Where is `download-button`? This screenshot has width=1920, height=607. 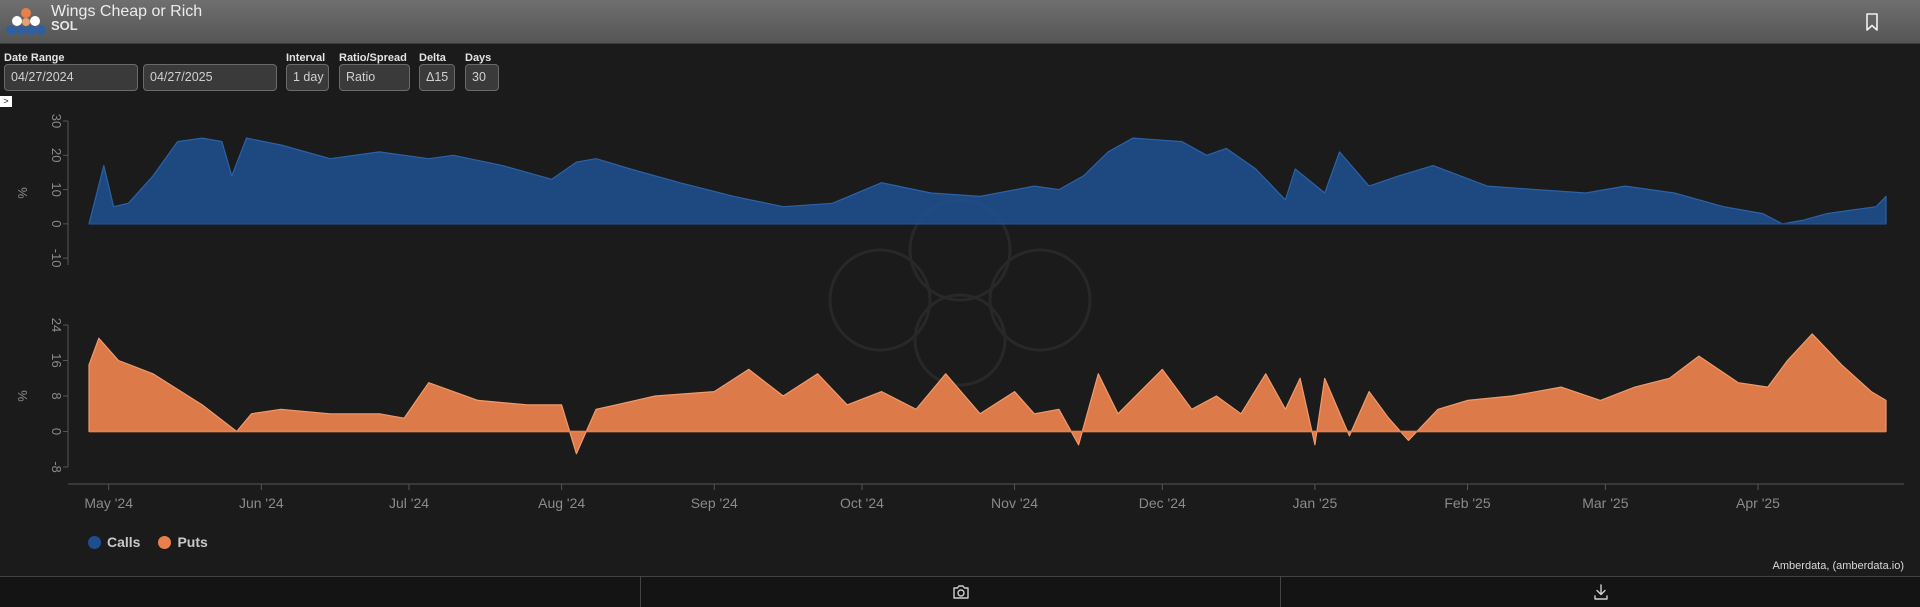 download-button is located at coordinates (1600, 592).